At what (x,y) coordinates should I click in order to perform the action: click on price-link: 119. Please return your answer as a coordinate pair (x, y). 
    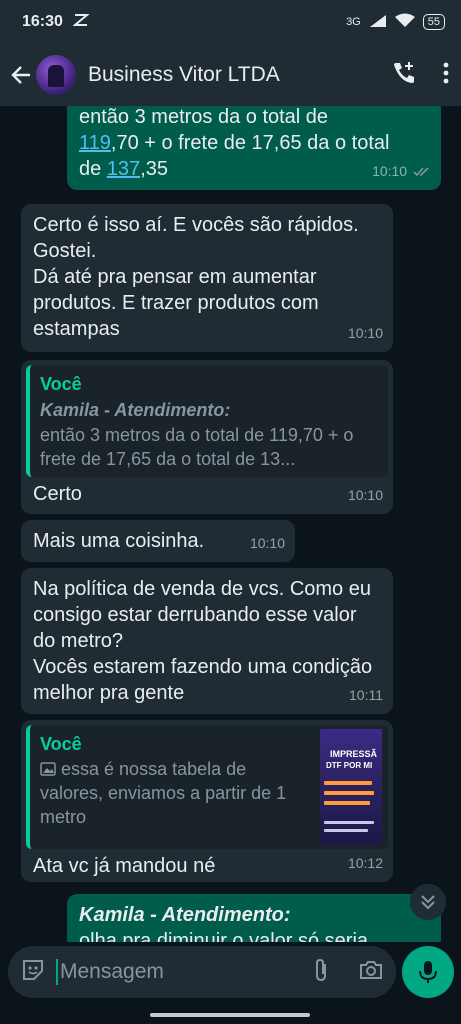
    Looking at the image, I should click on (95, 143).